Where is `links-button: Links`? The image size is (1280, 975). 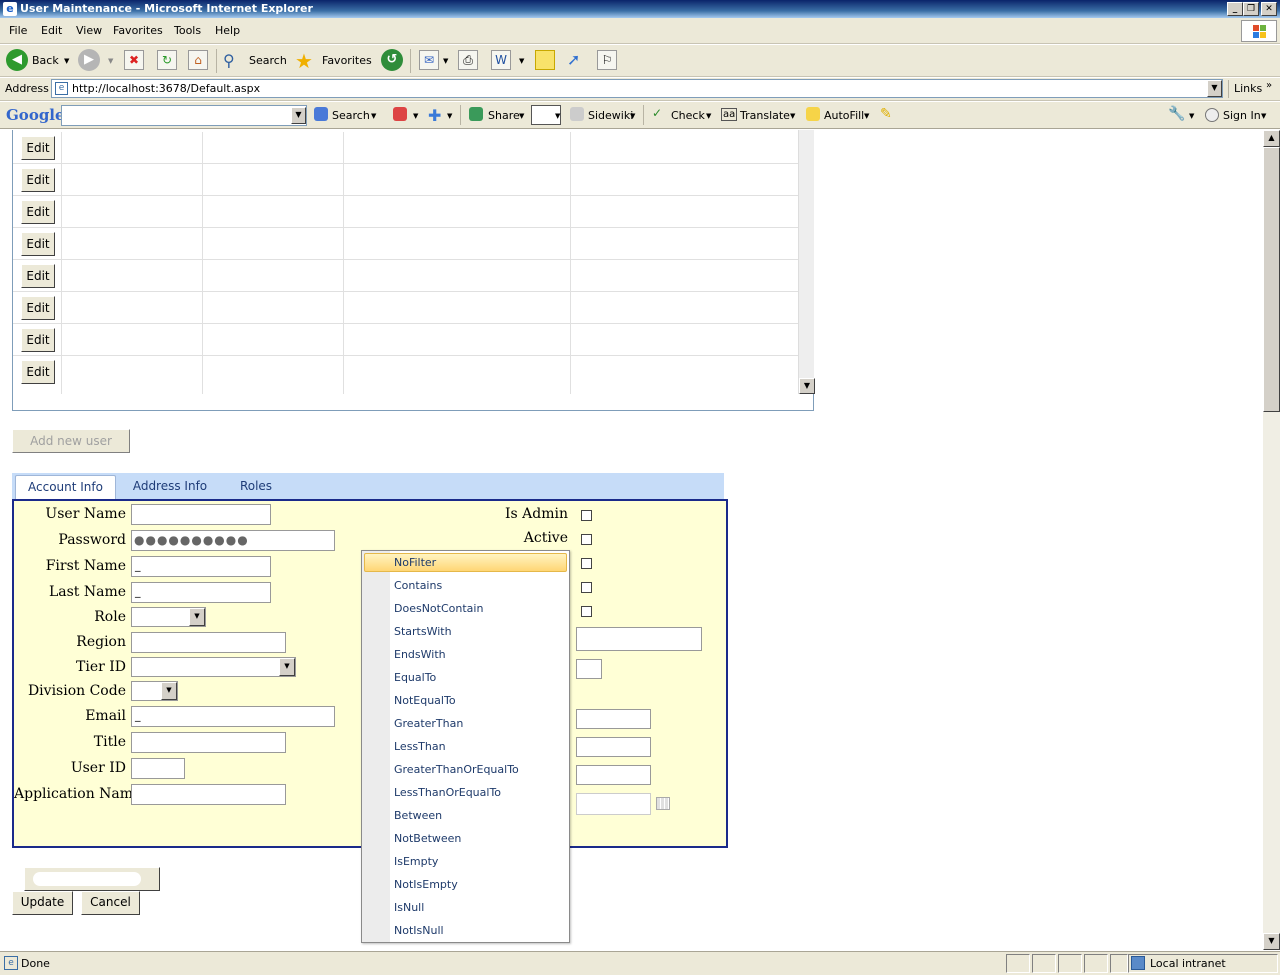 links-button: Links is located at coordinates (1248, 88).